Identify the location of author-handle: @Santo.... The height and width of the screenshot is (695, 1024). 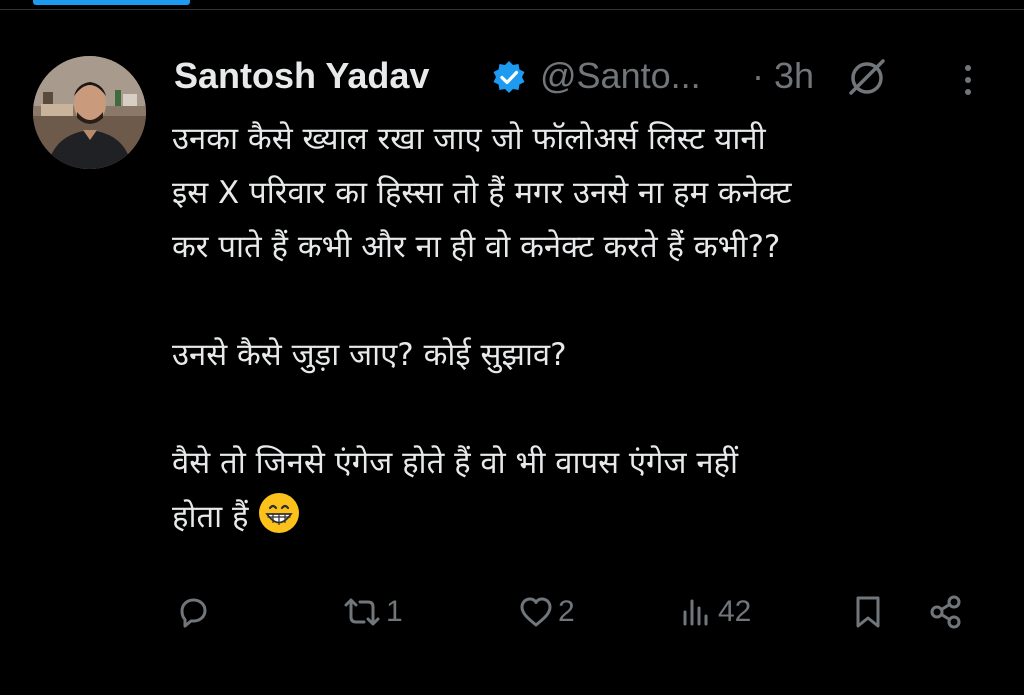
(620, 76).